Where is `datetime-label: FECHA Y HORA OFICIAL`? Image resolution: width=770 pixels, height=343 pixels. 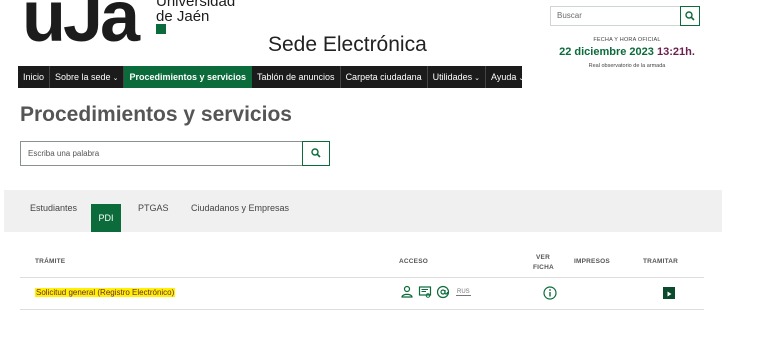 datetime-label: FECHA Y HORA OFICIAL is located at coordinates (627, 40).